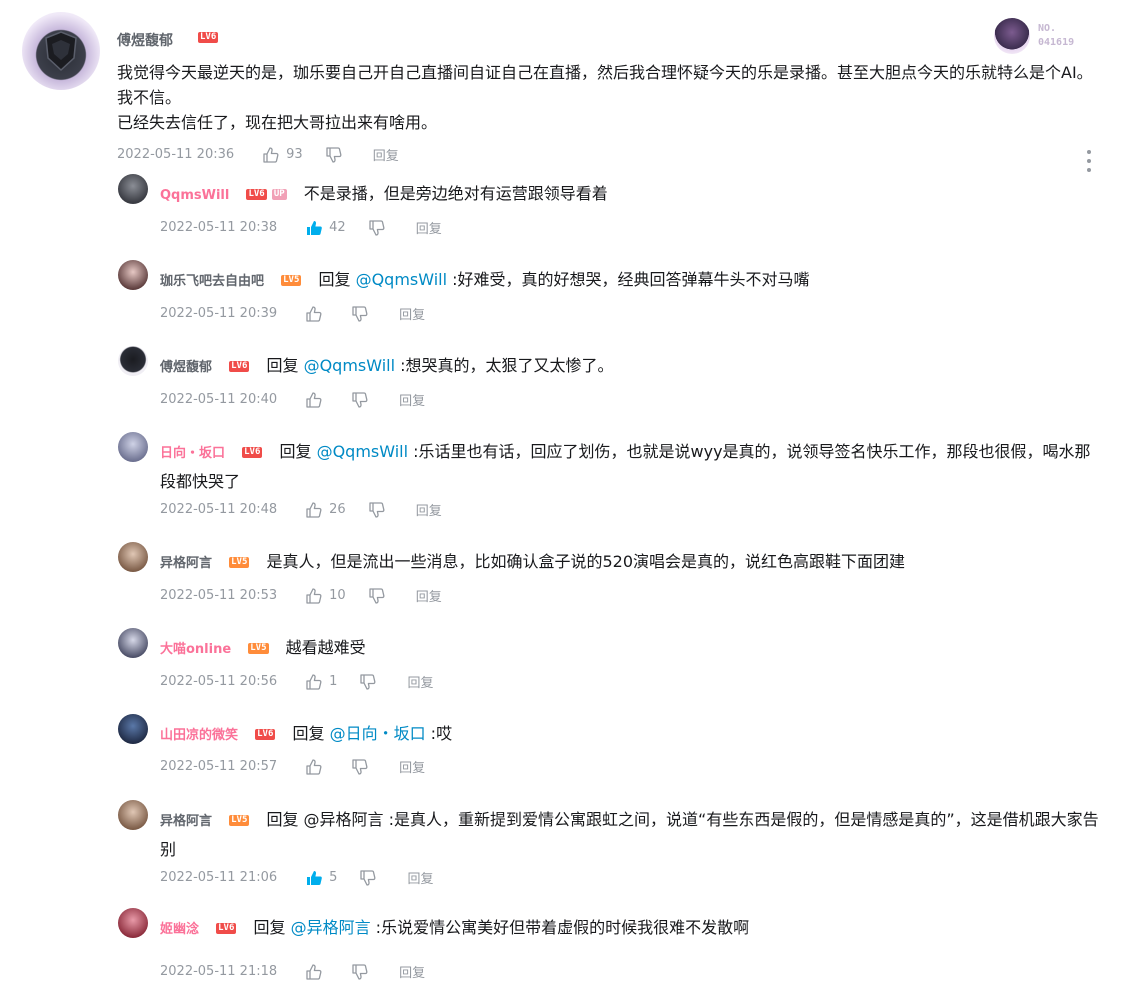 The height and width of the screenshot is (993, 1132). What do you see at coordinates (219, 971) in the screenshot?
I see `reply-time: 2022-05-11 21:18` at bounding box center [219, 971].